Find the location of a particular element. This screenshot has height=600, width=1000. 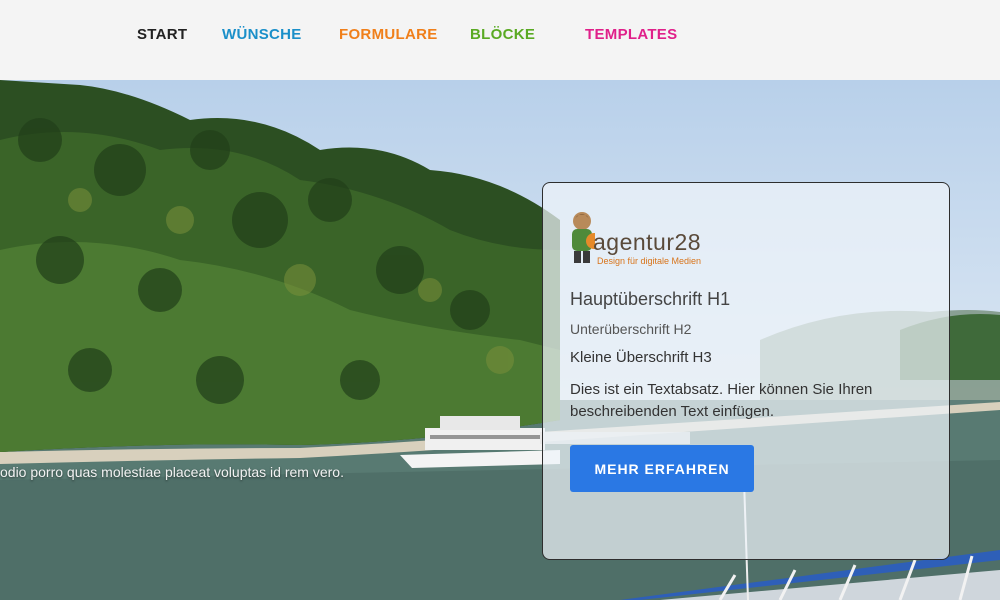

nav-item-formulare: FORMULARE is located at coordinates (388, 34).